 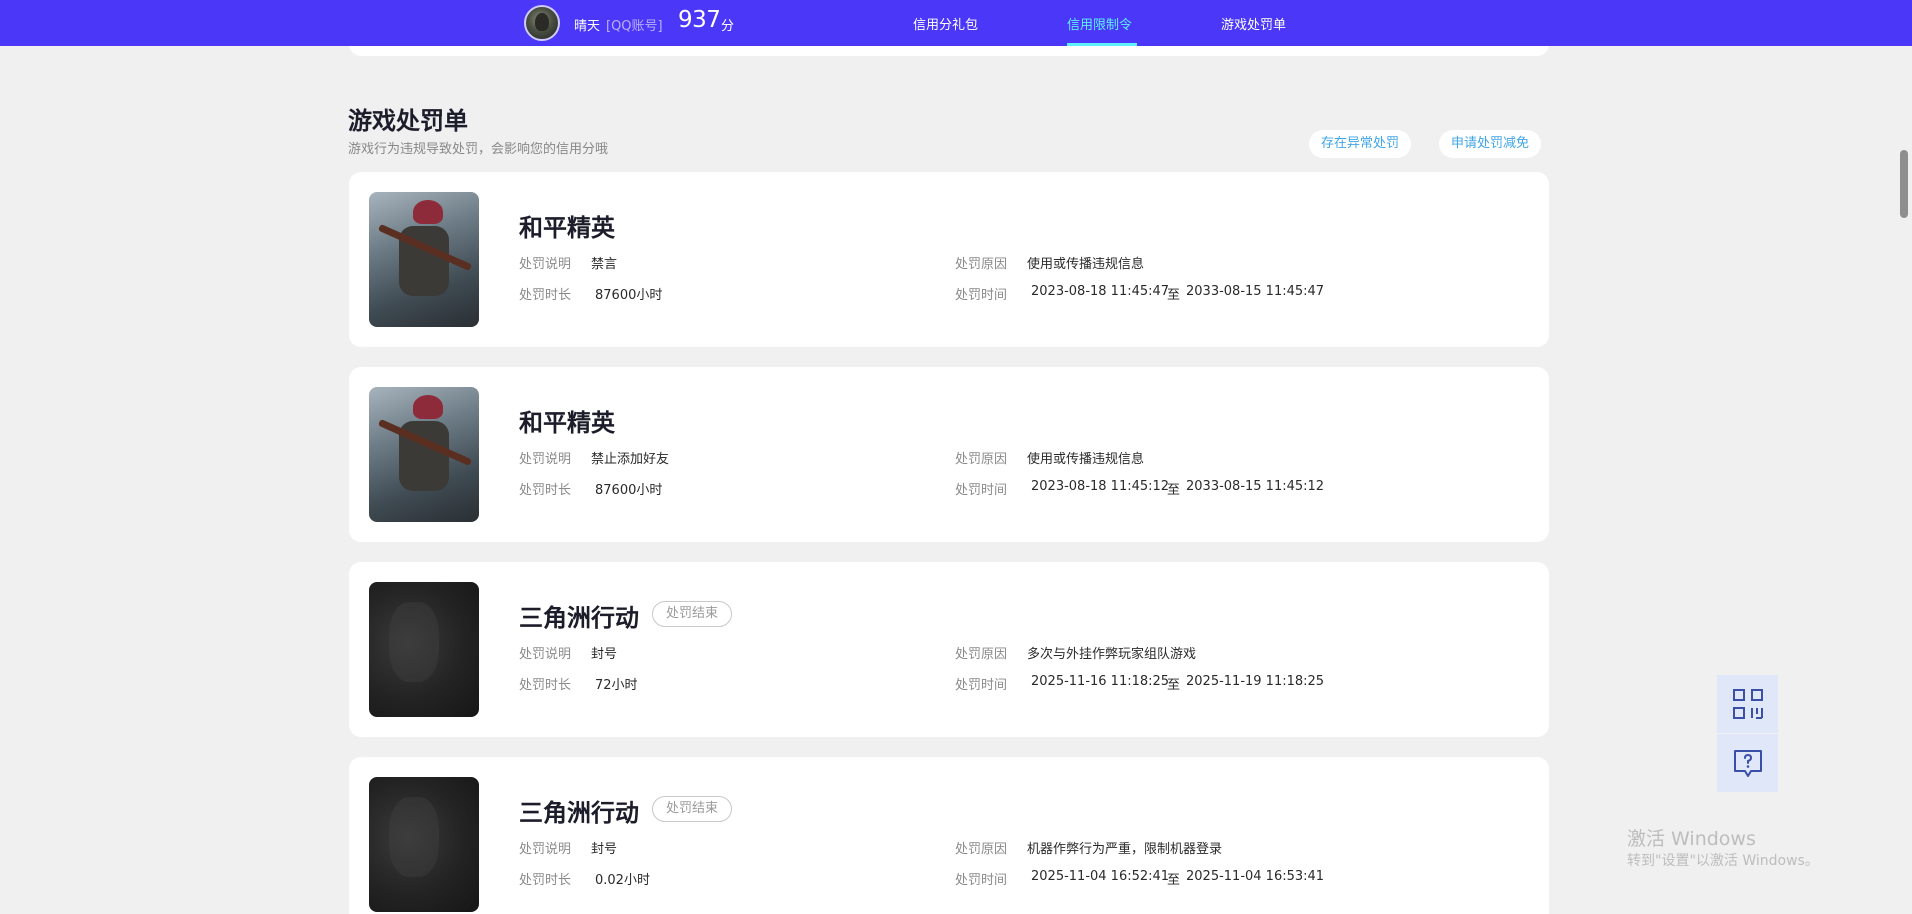 I want to click on avatar, so click(x=542, y=23).